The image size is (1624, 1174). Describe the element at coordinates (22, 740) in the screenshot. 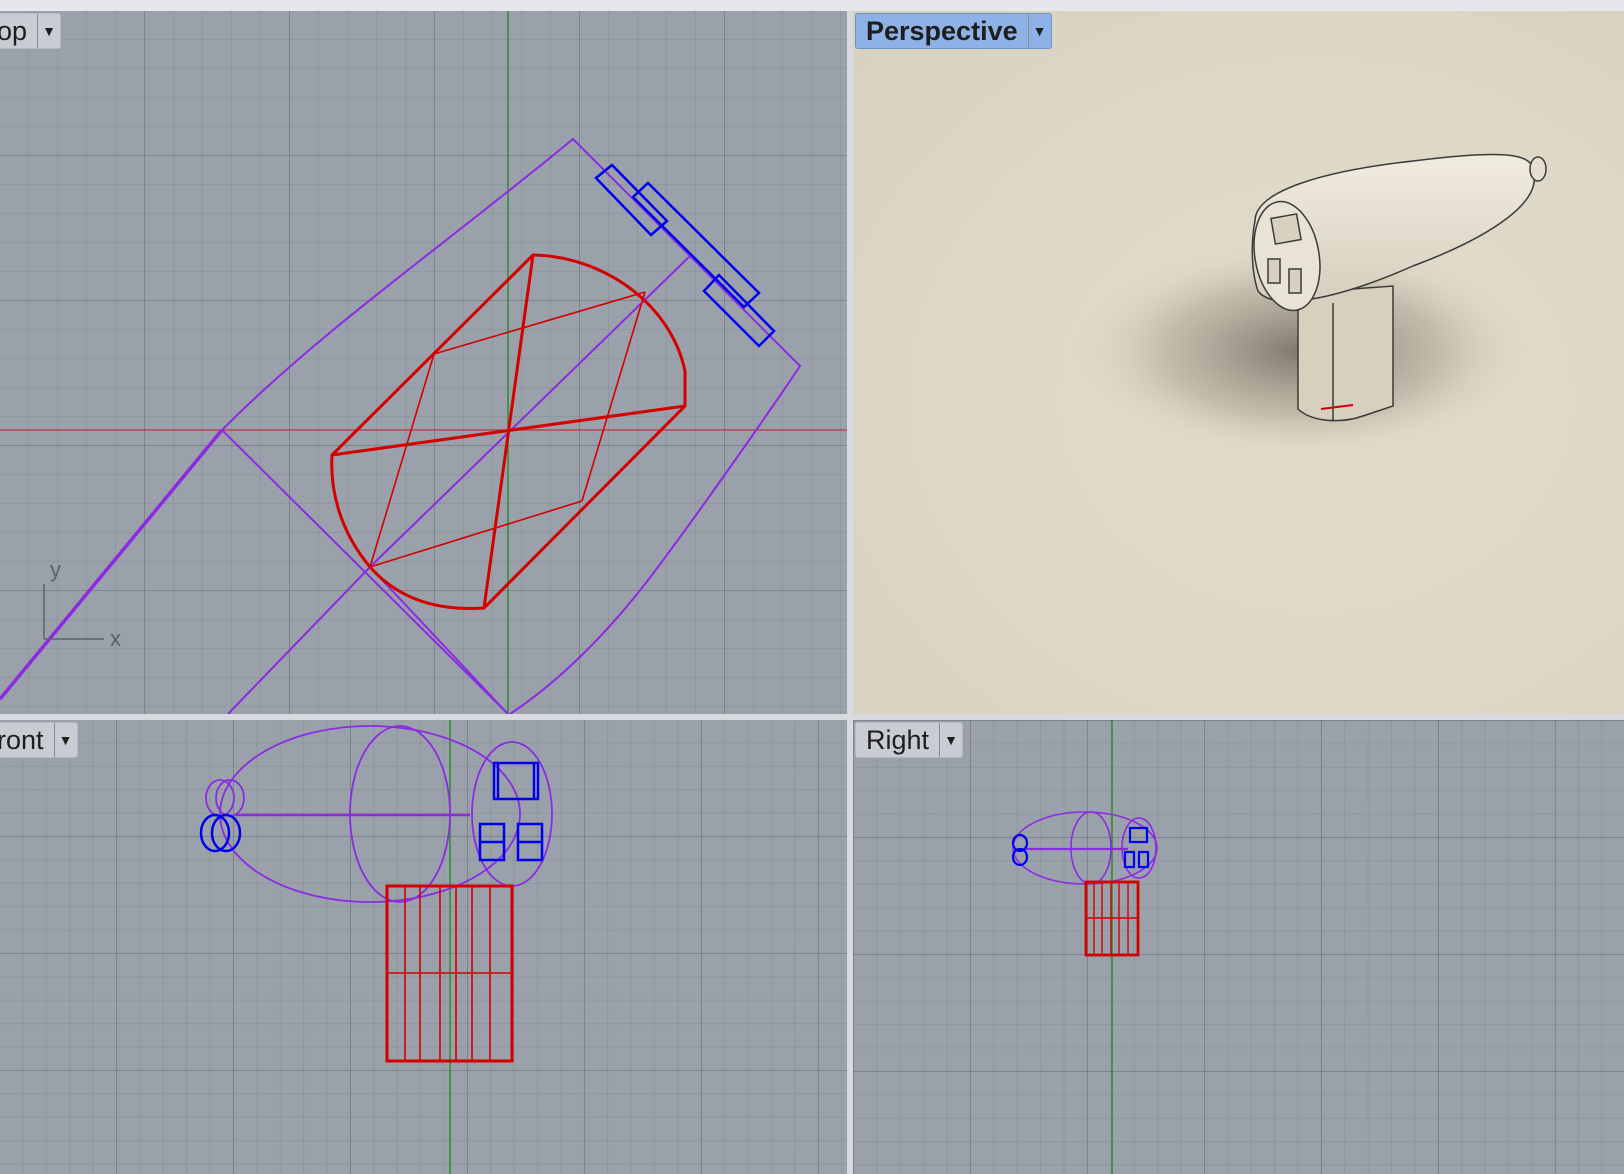

I see `viewport-title: ront` at that location.